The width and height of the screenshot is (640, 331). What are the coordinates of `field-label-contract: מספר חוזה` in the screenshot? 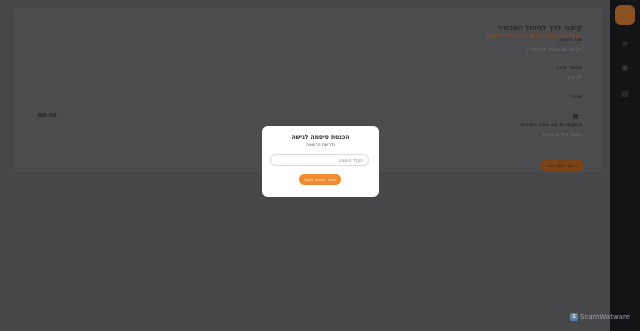 It's located at (569, 68).